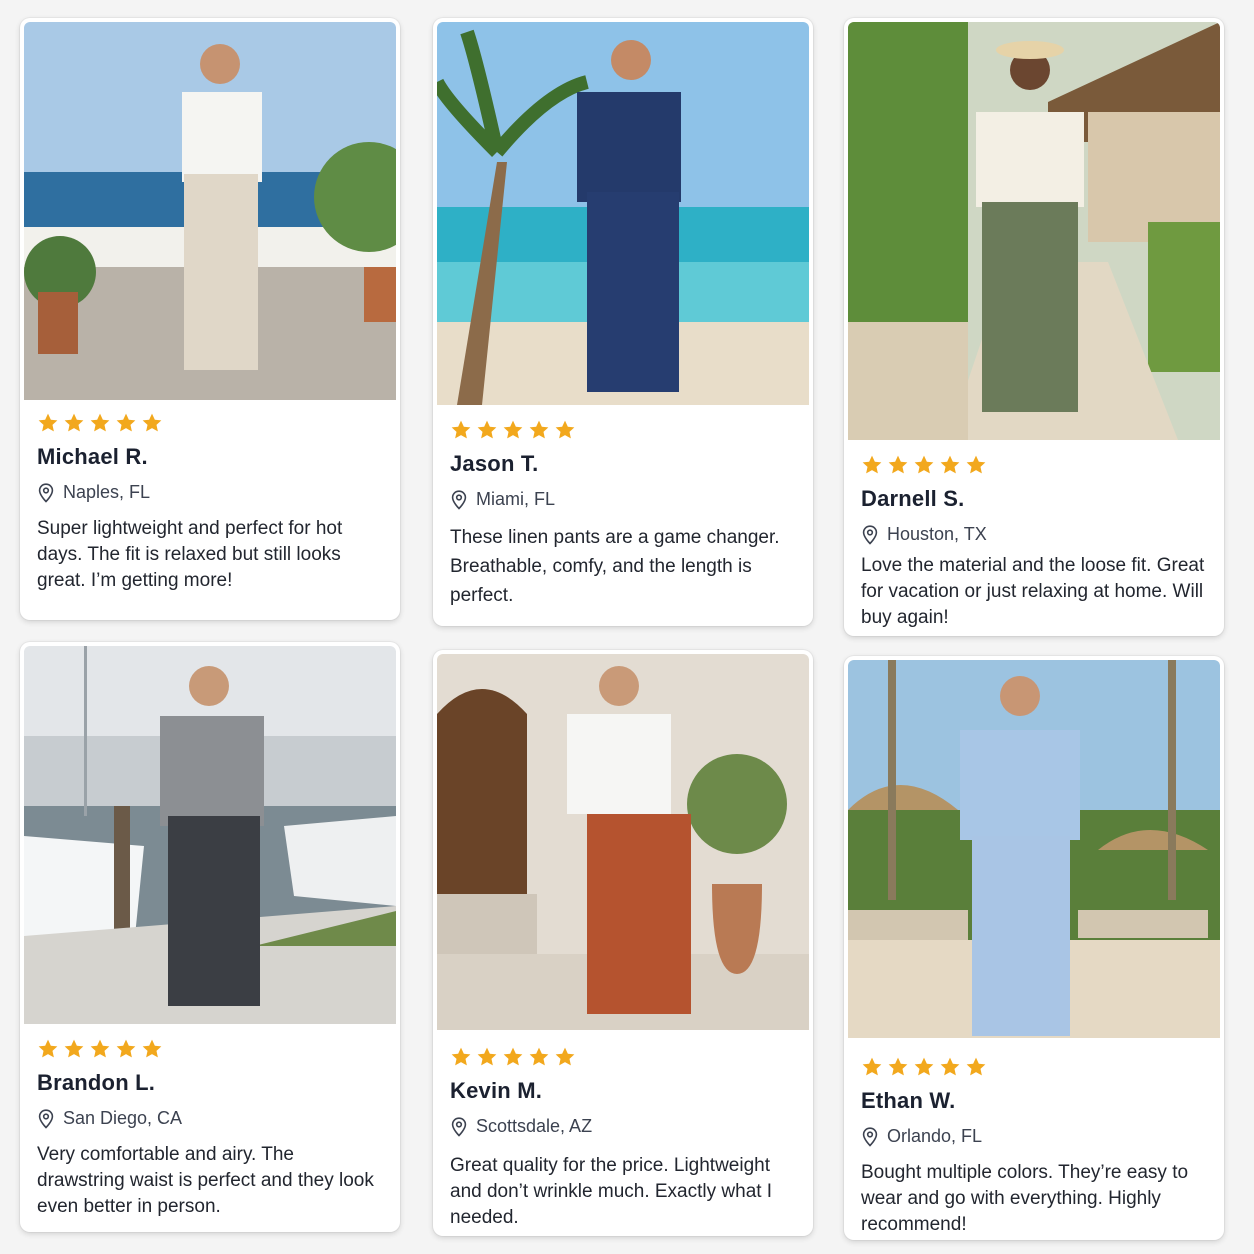  Describe the element at coordinates (516, 499) in the screenshot. I see `location-text: Miami, FL` at that location.